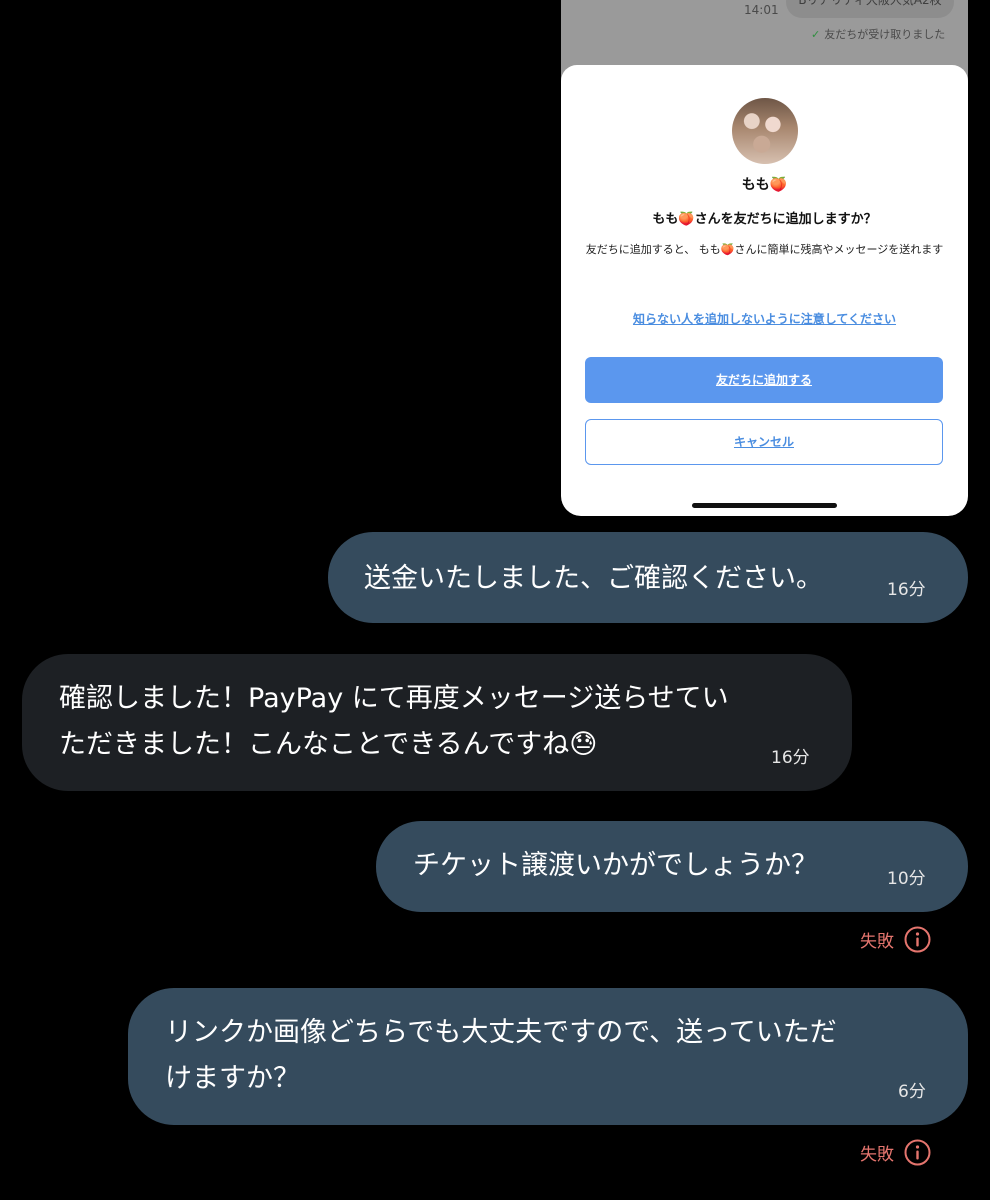 The image size is (990, 1200). What do you see at coordinates (870, 9) in the screenshot?
I see `background-message-bubble: Bリアリティ大阪人気A2枚` at bounding box center [870, 9].